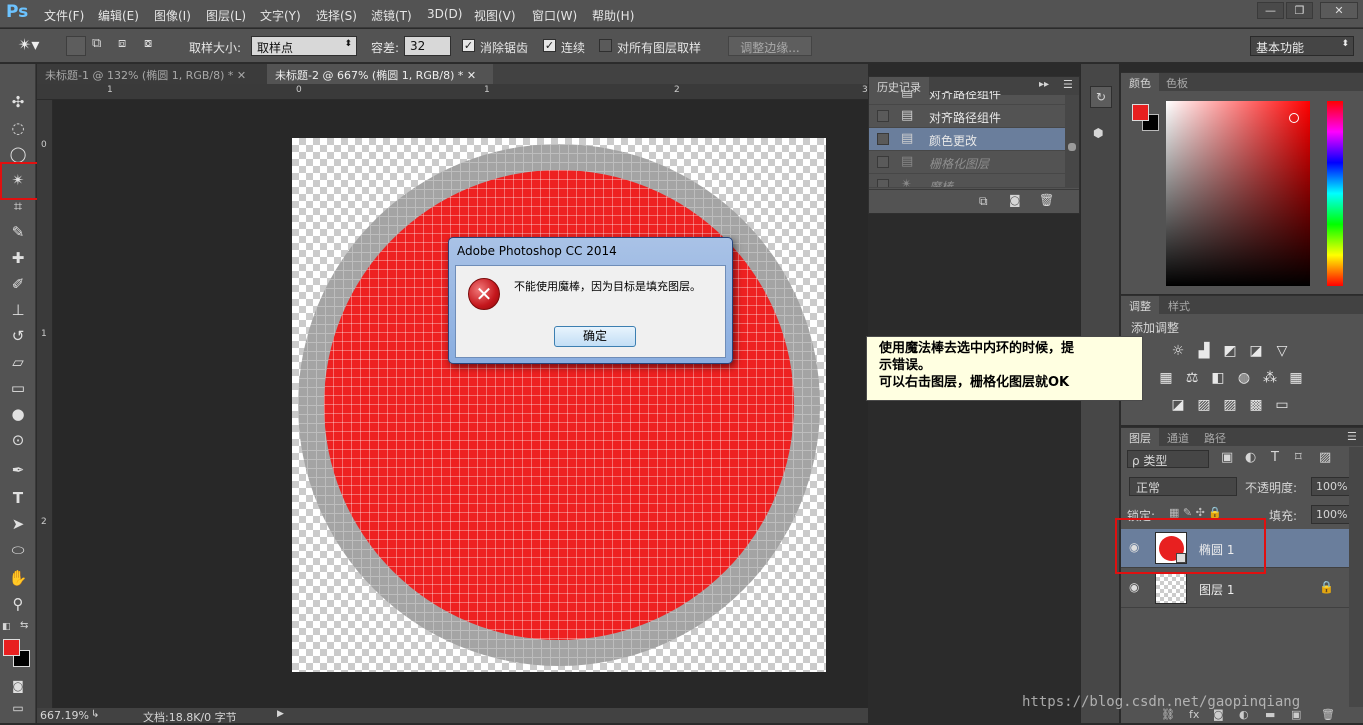 The height and width of the screenshot is (725, 1363). Describe the element at coordinates (18, 414) in the screenshot. I see `blur-tool-icon: ●` at that location.